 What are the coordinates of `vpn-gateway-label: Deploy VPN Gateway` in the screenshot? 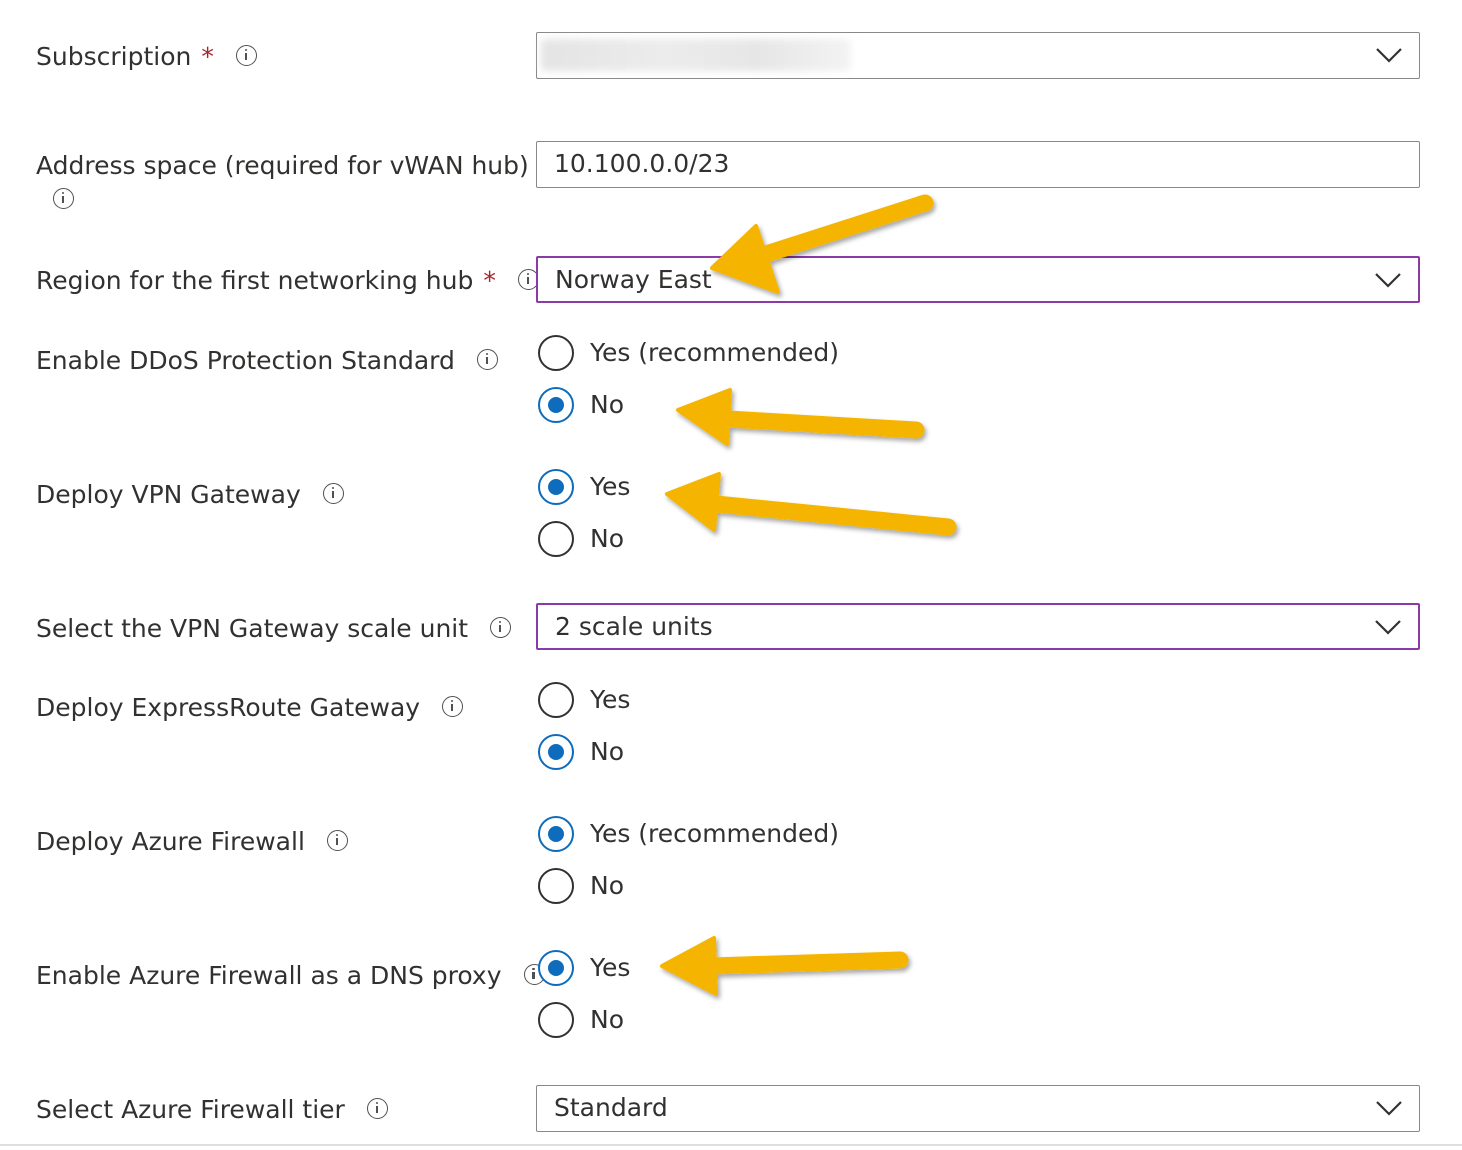 It's located at (190, 495).